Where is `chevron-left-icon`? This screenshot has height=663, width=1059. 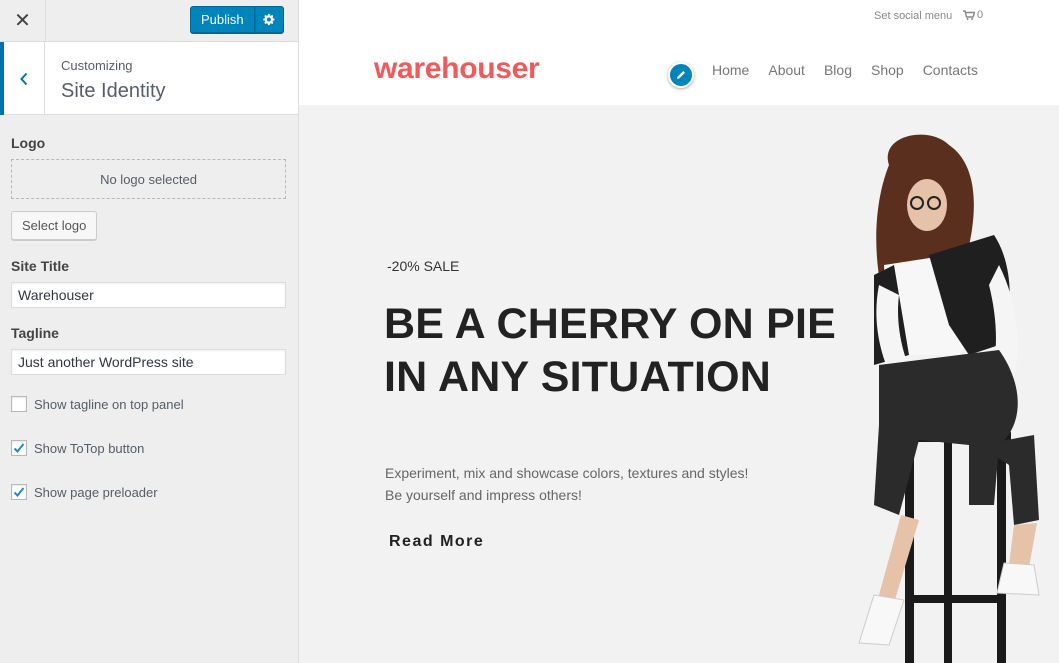 chevron-left-icon is located at coordinates (24, 78).